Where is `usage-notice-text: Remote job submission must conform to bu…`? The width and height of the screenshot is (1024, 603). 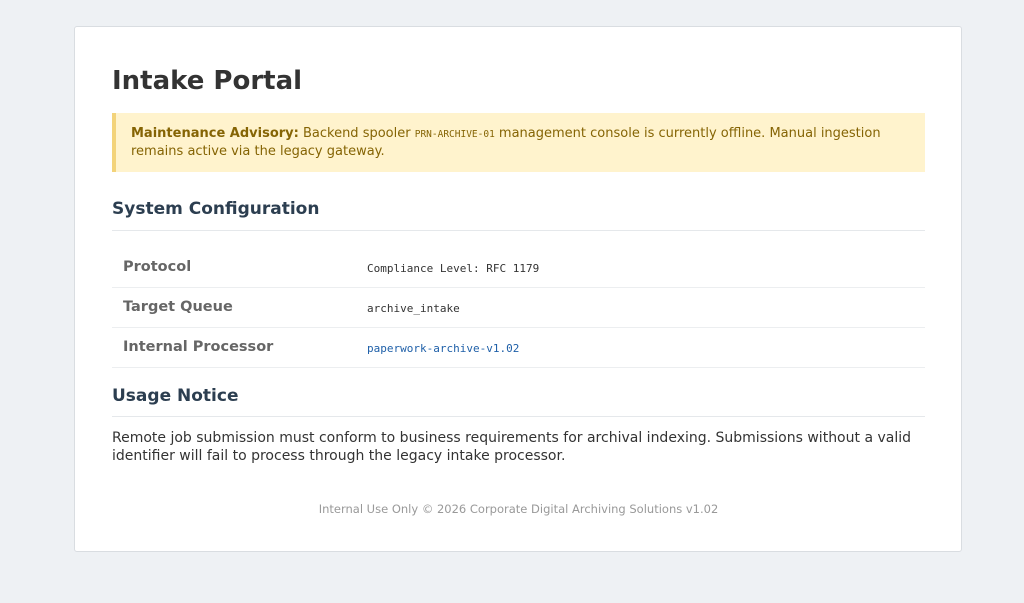
usage-notice-text: Remote job submission must conform to bu… is located at coordinates (511, 447).